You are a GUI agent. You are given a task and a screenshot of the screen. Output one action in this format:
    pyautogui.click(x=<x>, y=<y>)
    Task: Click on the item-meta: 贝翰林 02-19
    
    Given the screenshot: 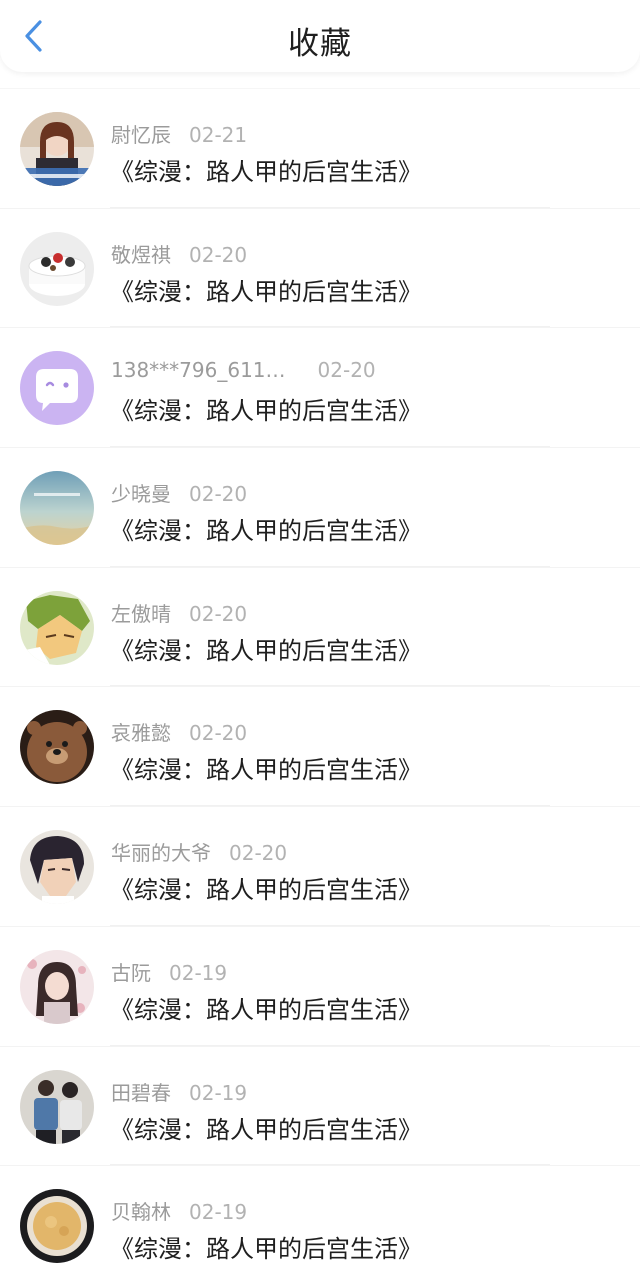 What is the action you would take?
    pyautogui.click(x=179, y=1210)
    